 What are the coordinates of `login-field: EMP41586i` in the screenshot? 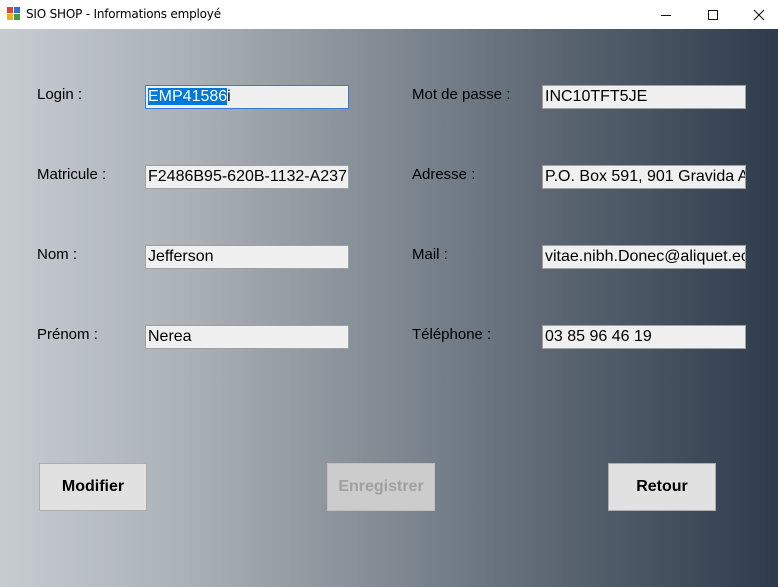 It's located at (247, 97).